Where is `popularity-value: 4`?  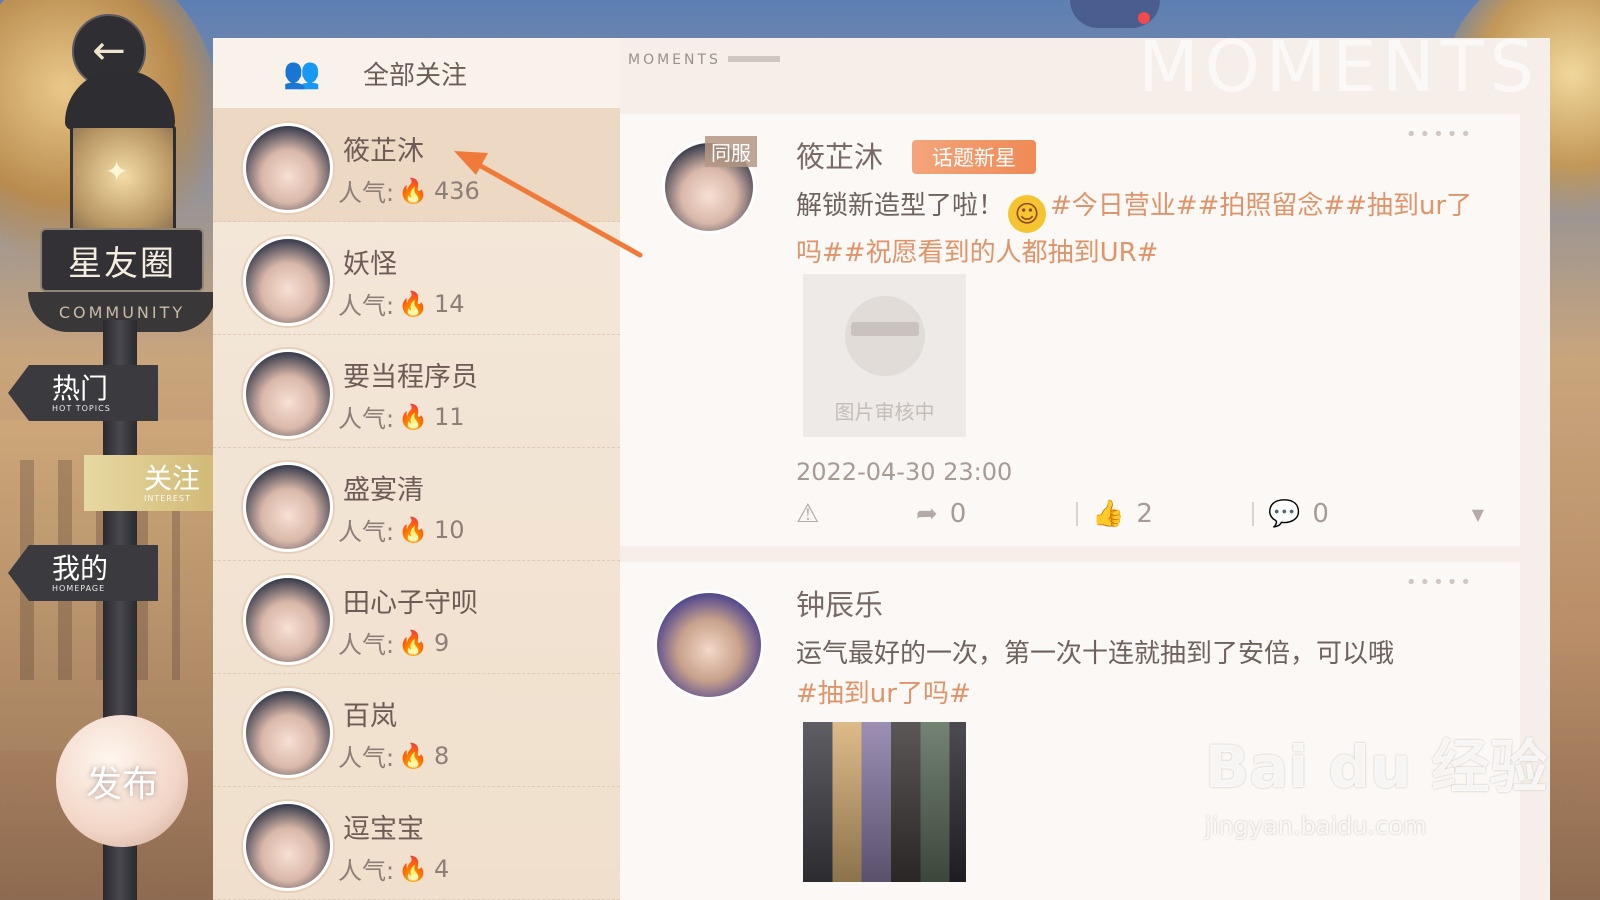 popularity-value: 4 is located at coordinates (441, 868).